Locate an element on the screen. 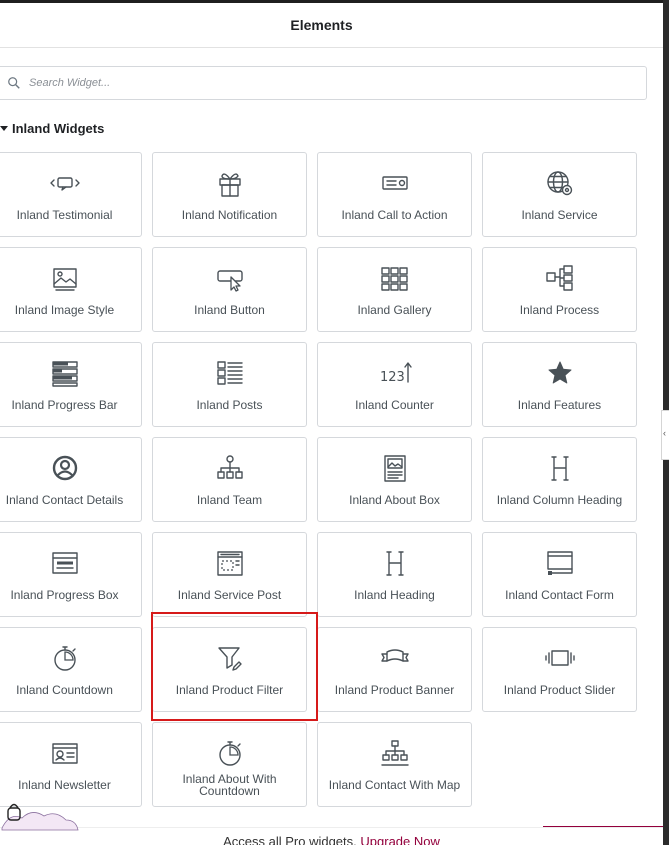 The height and width of the screenshot is (845, 669). slider-icon is located at coordinates (560, 658).